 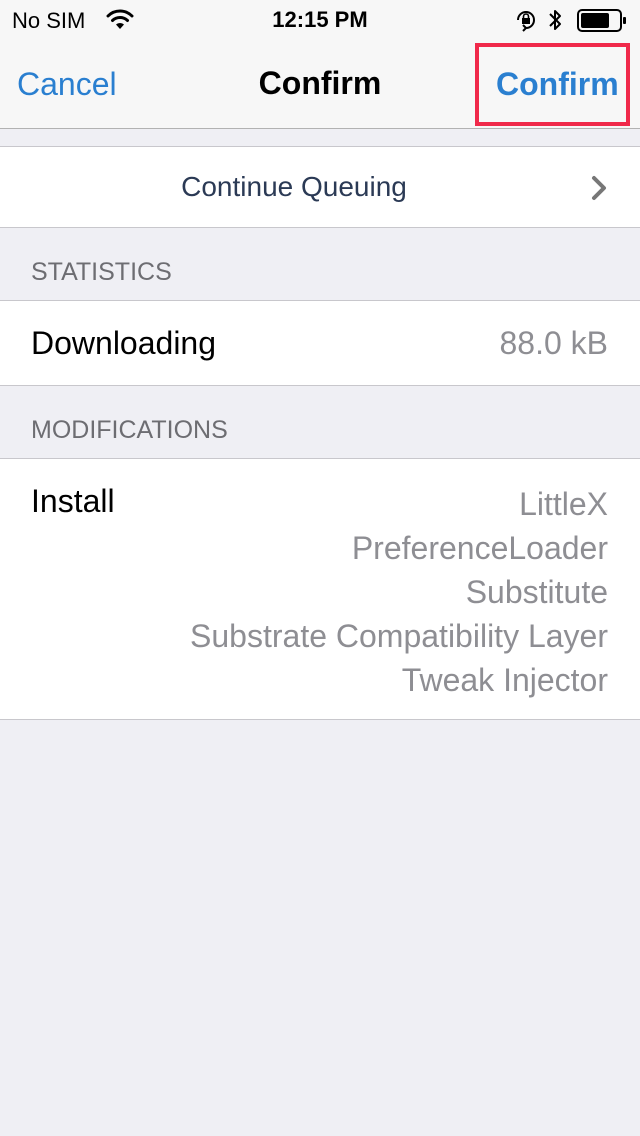 What do you see at coordinates (129, 430) in the screenshot?
I see `modifications-header: MODIFICATIONS` at bounding box center [129, 430].